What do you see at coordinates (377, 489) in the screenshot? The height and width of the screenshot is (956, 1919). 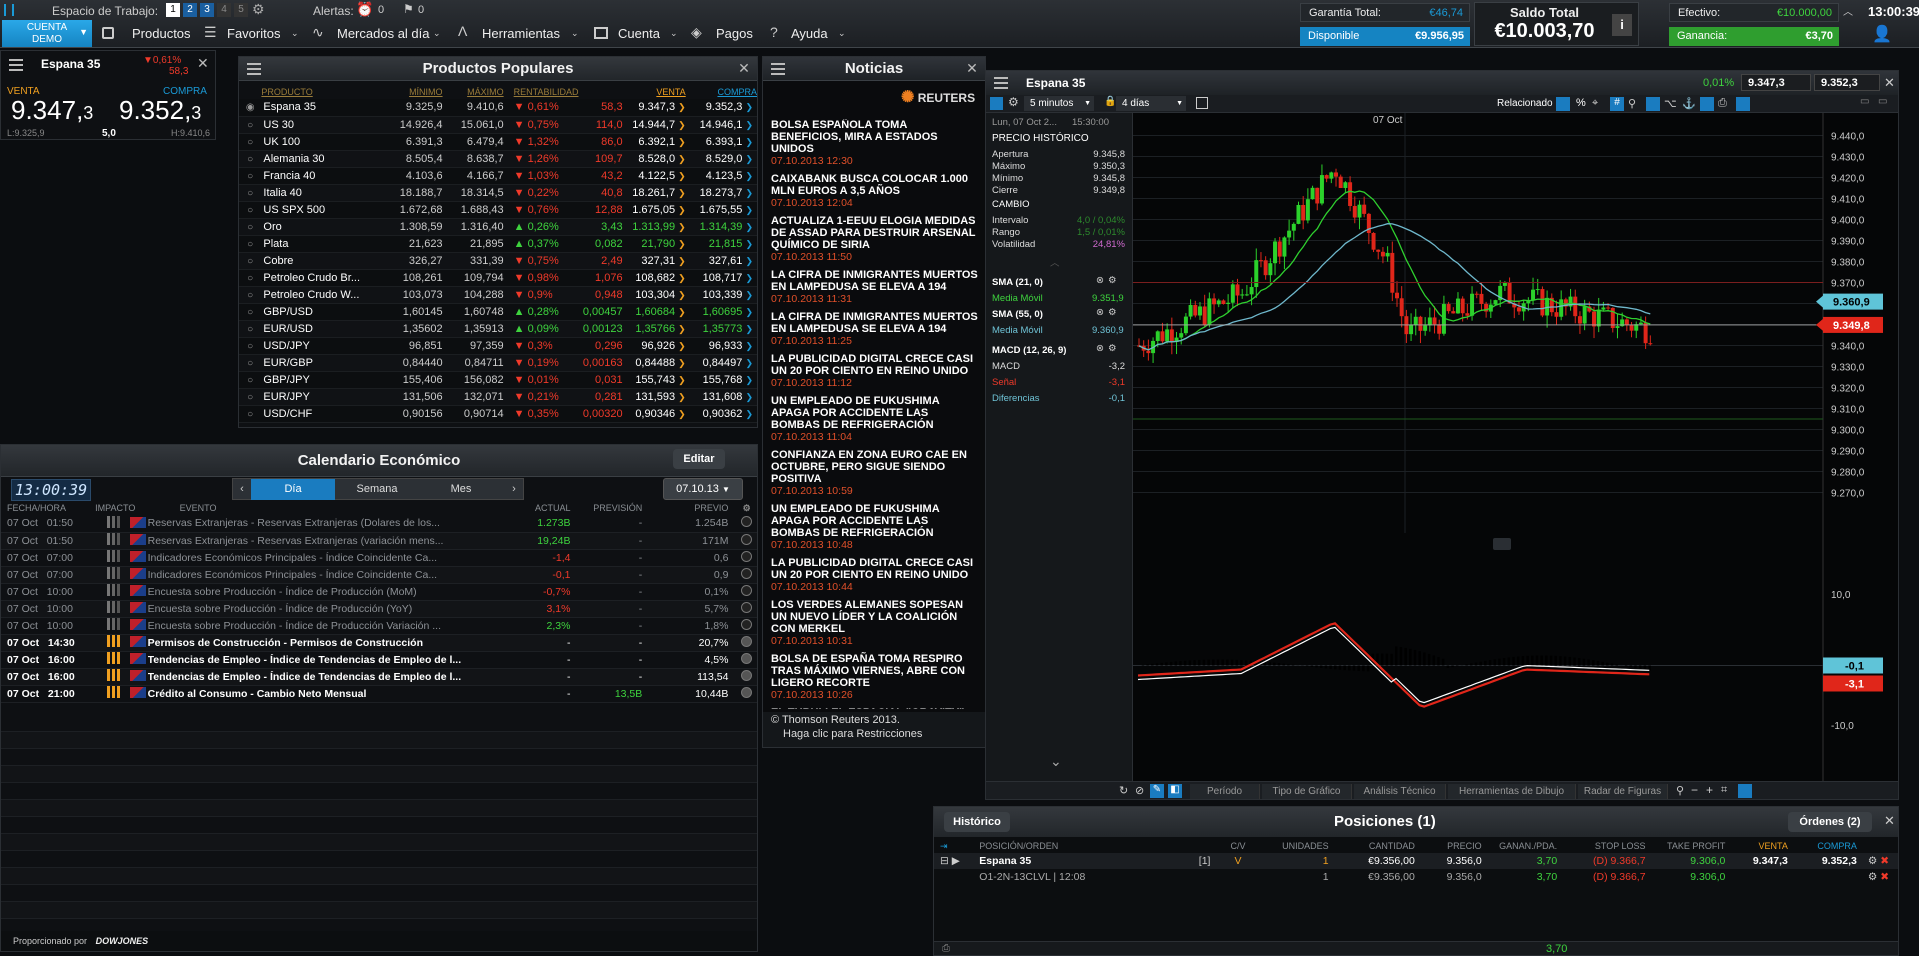 I see `tab-semana: Semana` at bounding box center [377, 489].